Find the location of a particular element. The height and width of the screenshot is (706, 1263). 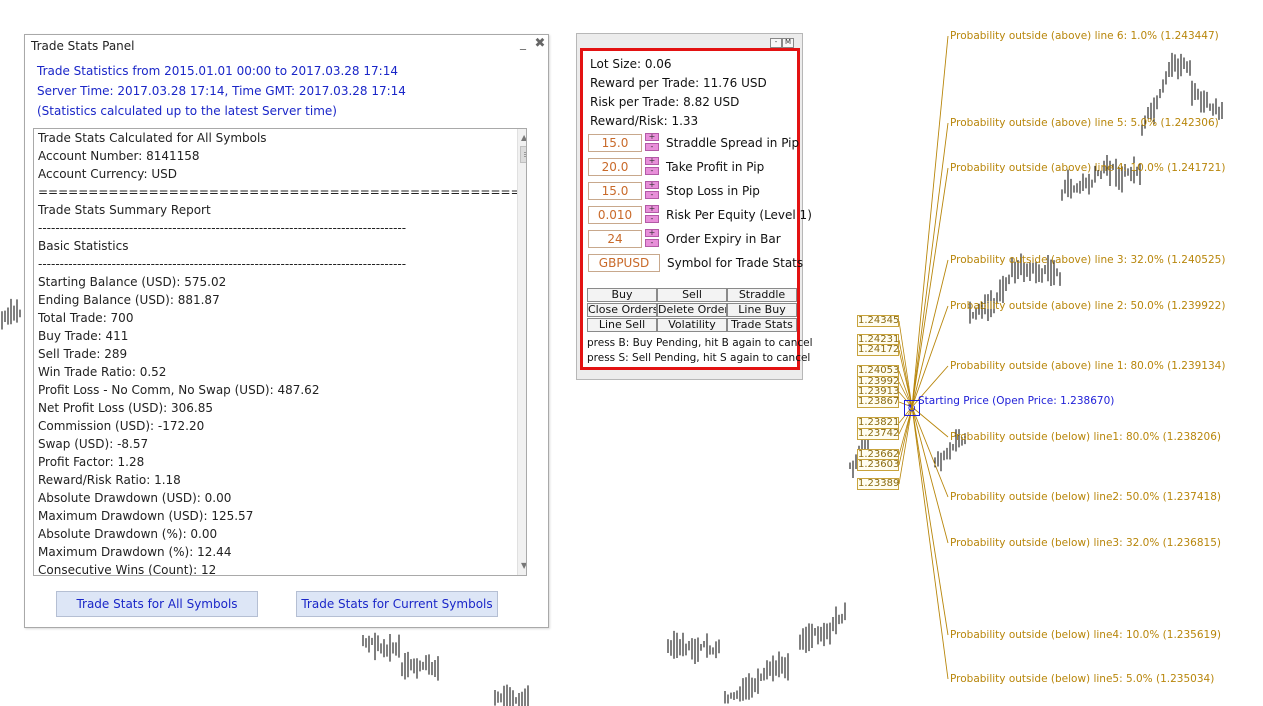

price-level-label: 1.24172 is located at coordinates (878, 350).